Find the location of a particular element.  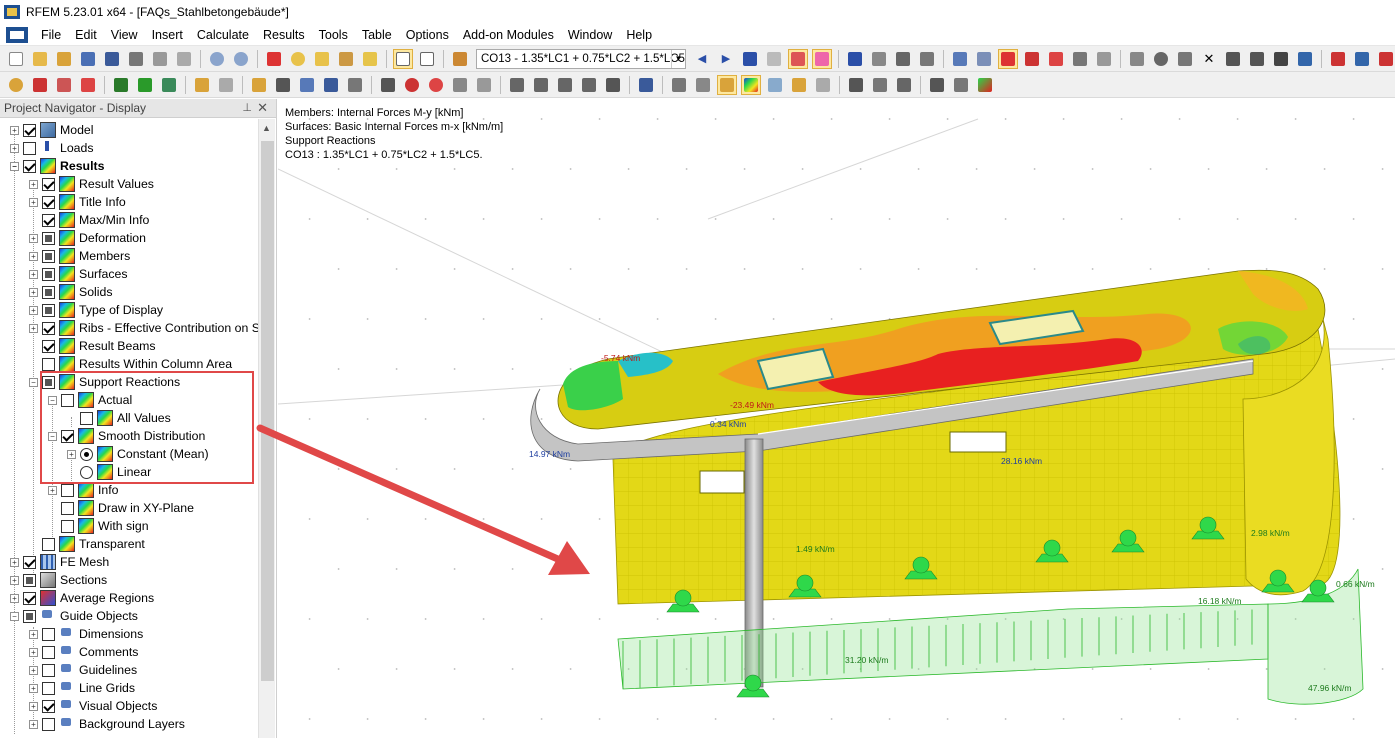

mesh-icon is located at coordinates (960, 59).